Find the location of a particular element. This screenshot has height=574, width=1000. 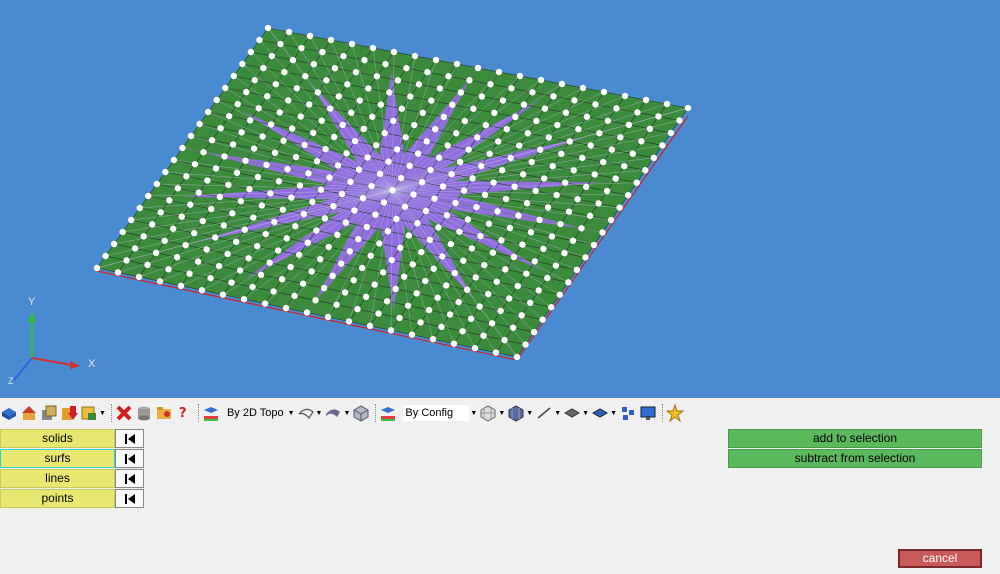

star-icon is located at coordinates (675, 413).